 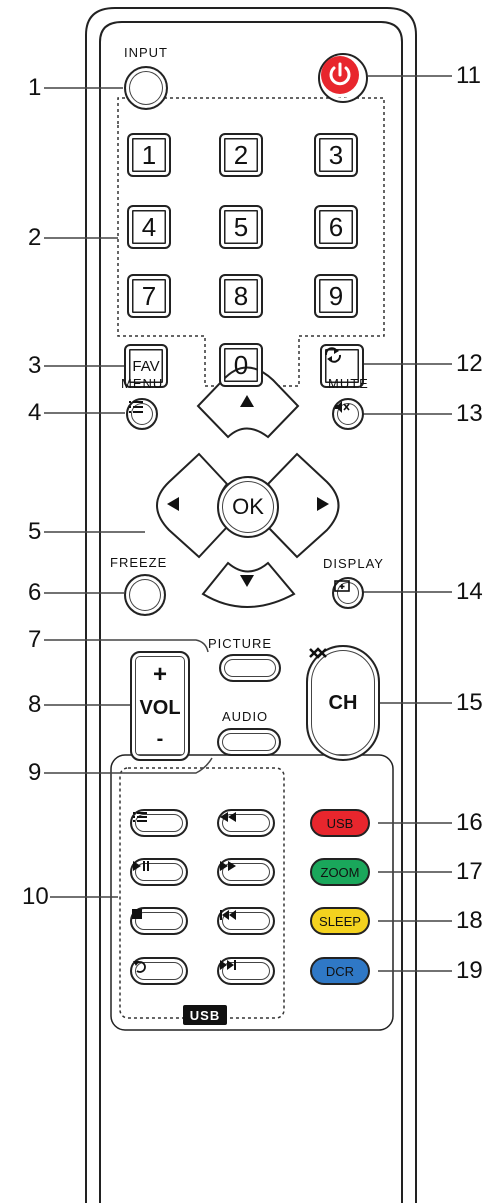 I want to click on callout-5: 5, so click(x=35, y=531).